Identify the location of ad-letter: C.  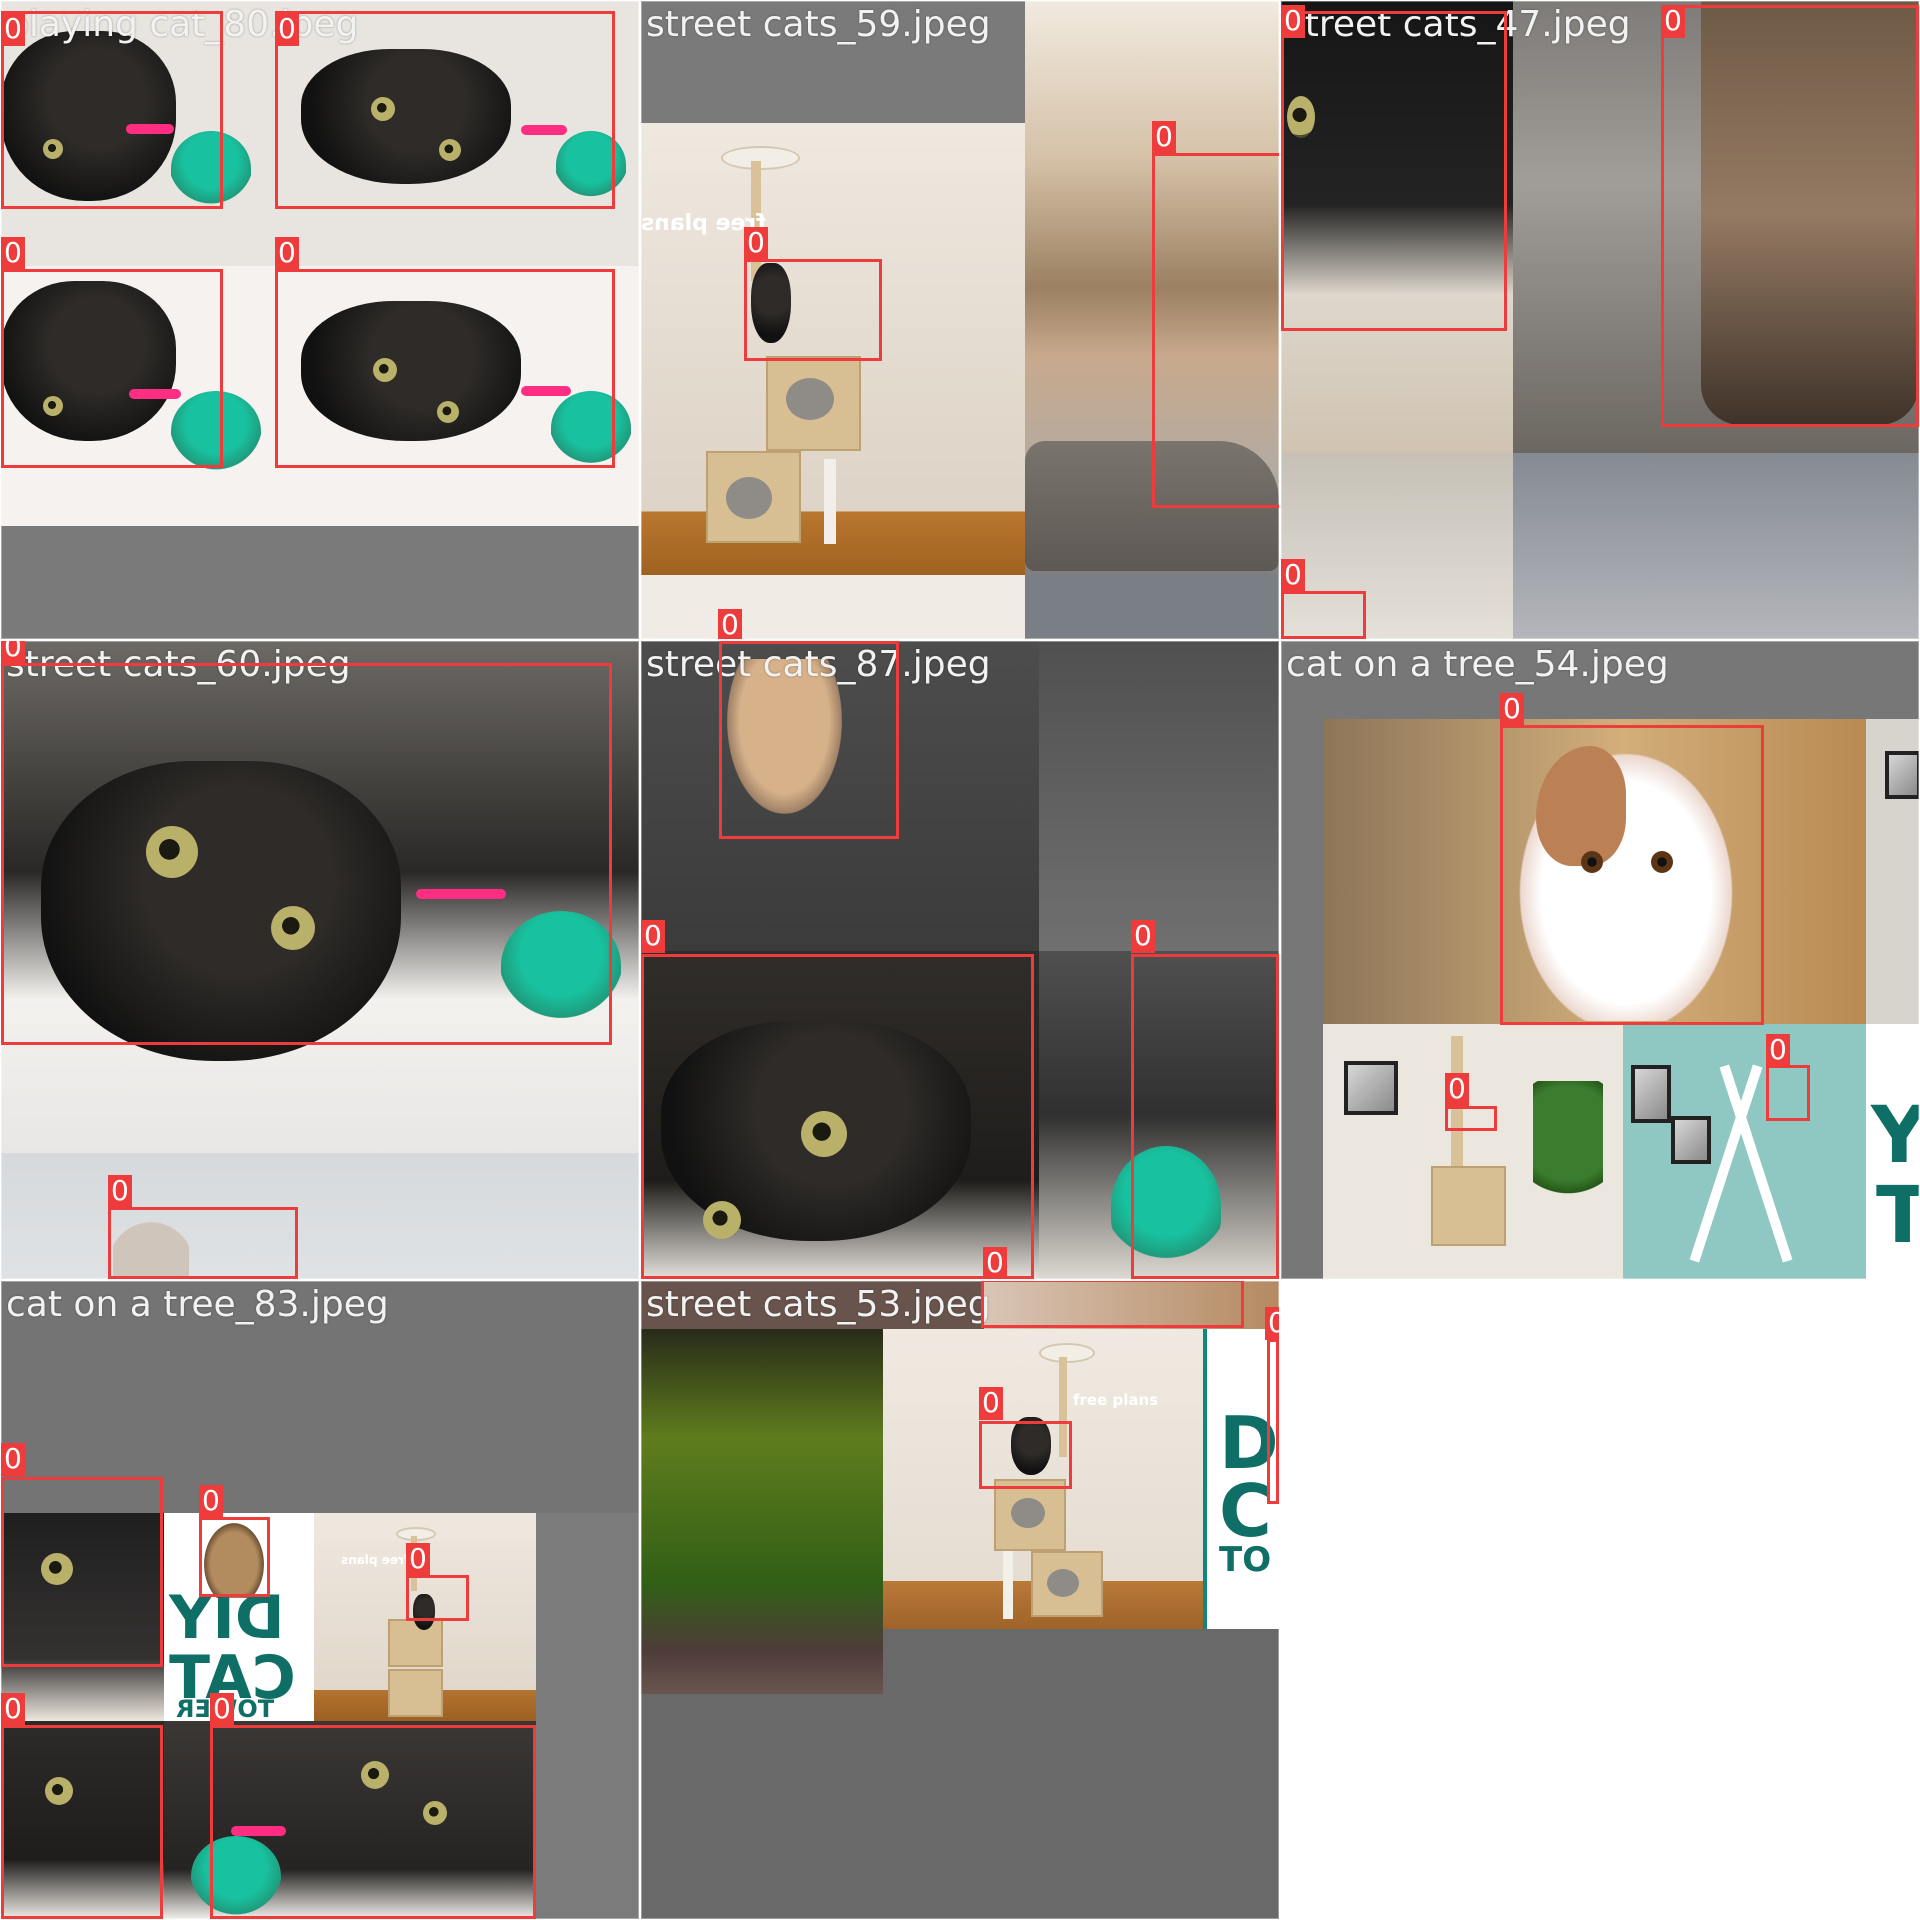
(1245, 1511).